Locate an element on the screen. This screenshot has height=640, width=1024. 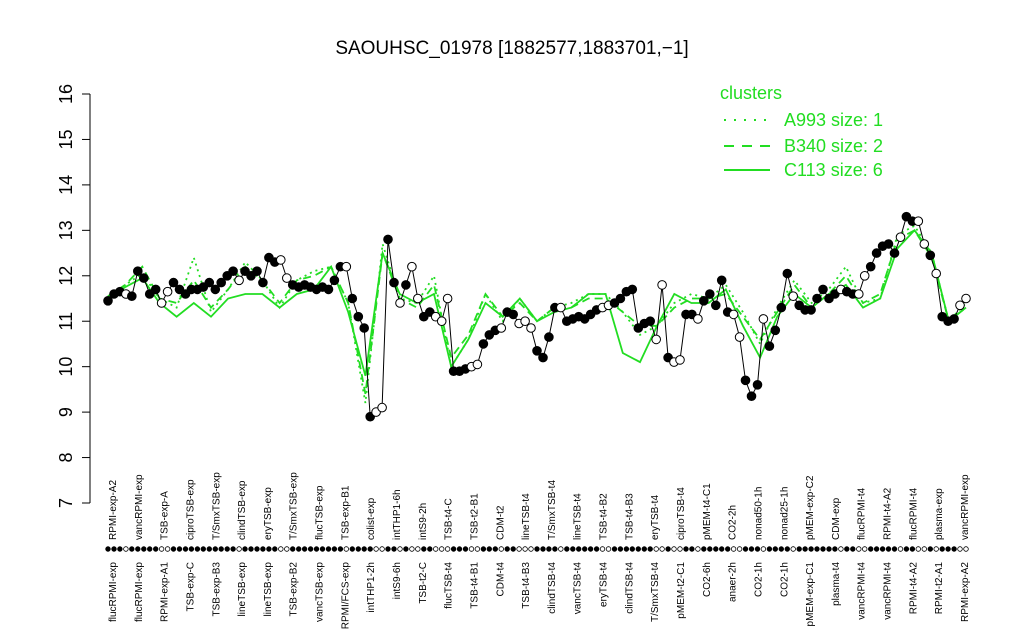
top-label: eryTSB-exp is located at coordinates (268, 513).